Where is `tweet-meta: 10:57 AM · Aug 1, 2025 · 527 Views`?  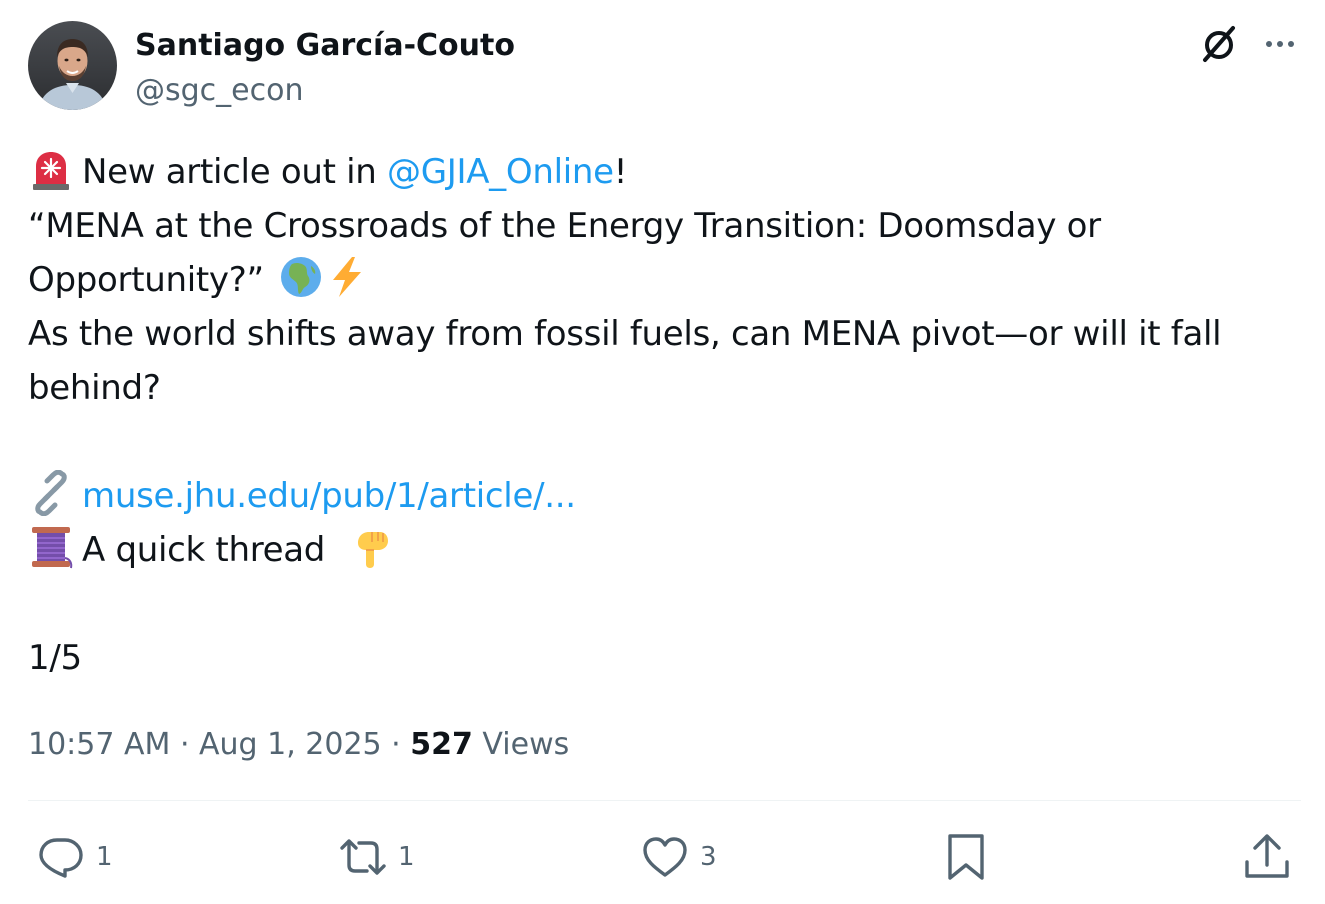 tweet-meta: 10:57 AM · Aug 1, 2025 · 527 Views is located at coordinates (298, 745).